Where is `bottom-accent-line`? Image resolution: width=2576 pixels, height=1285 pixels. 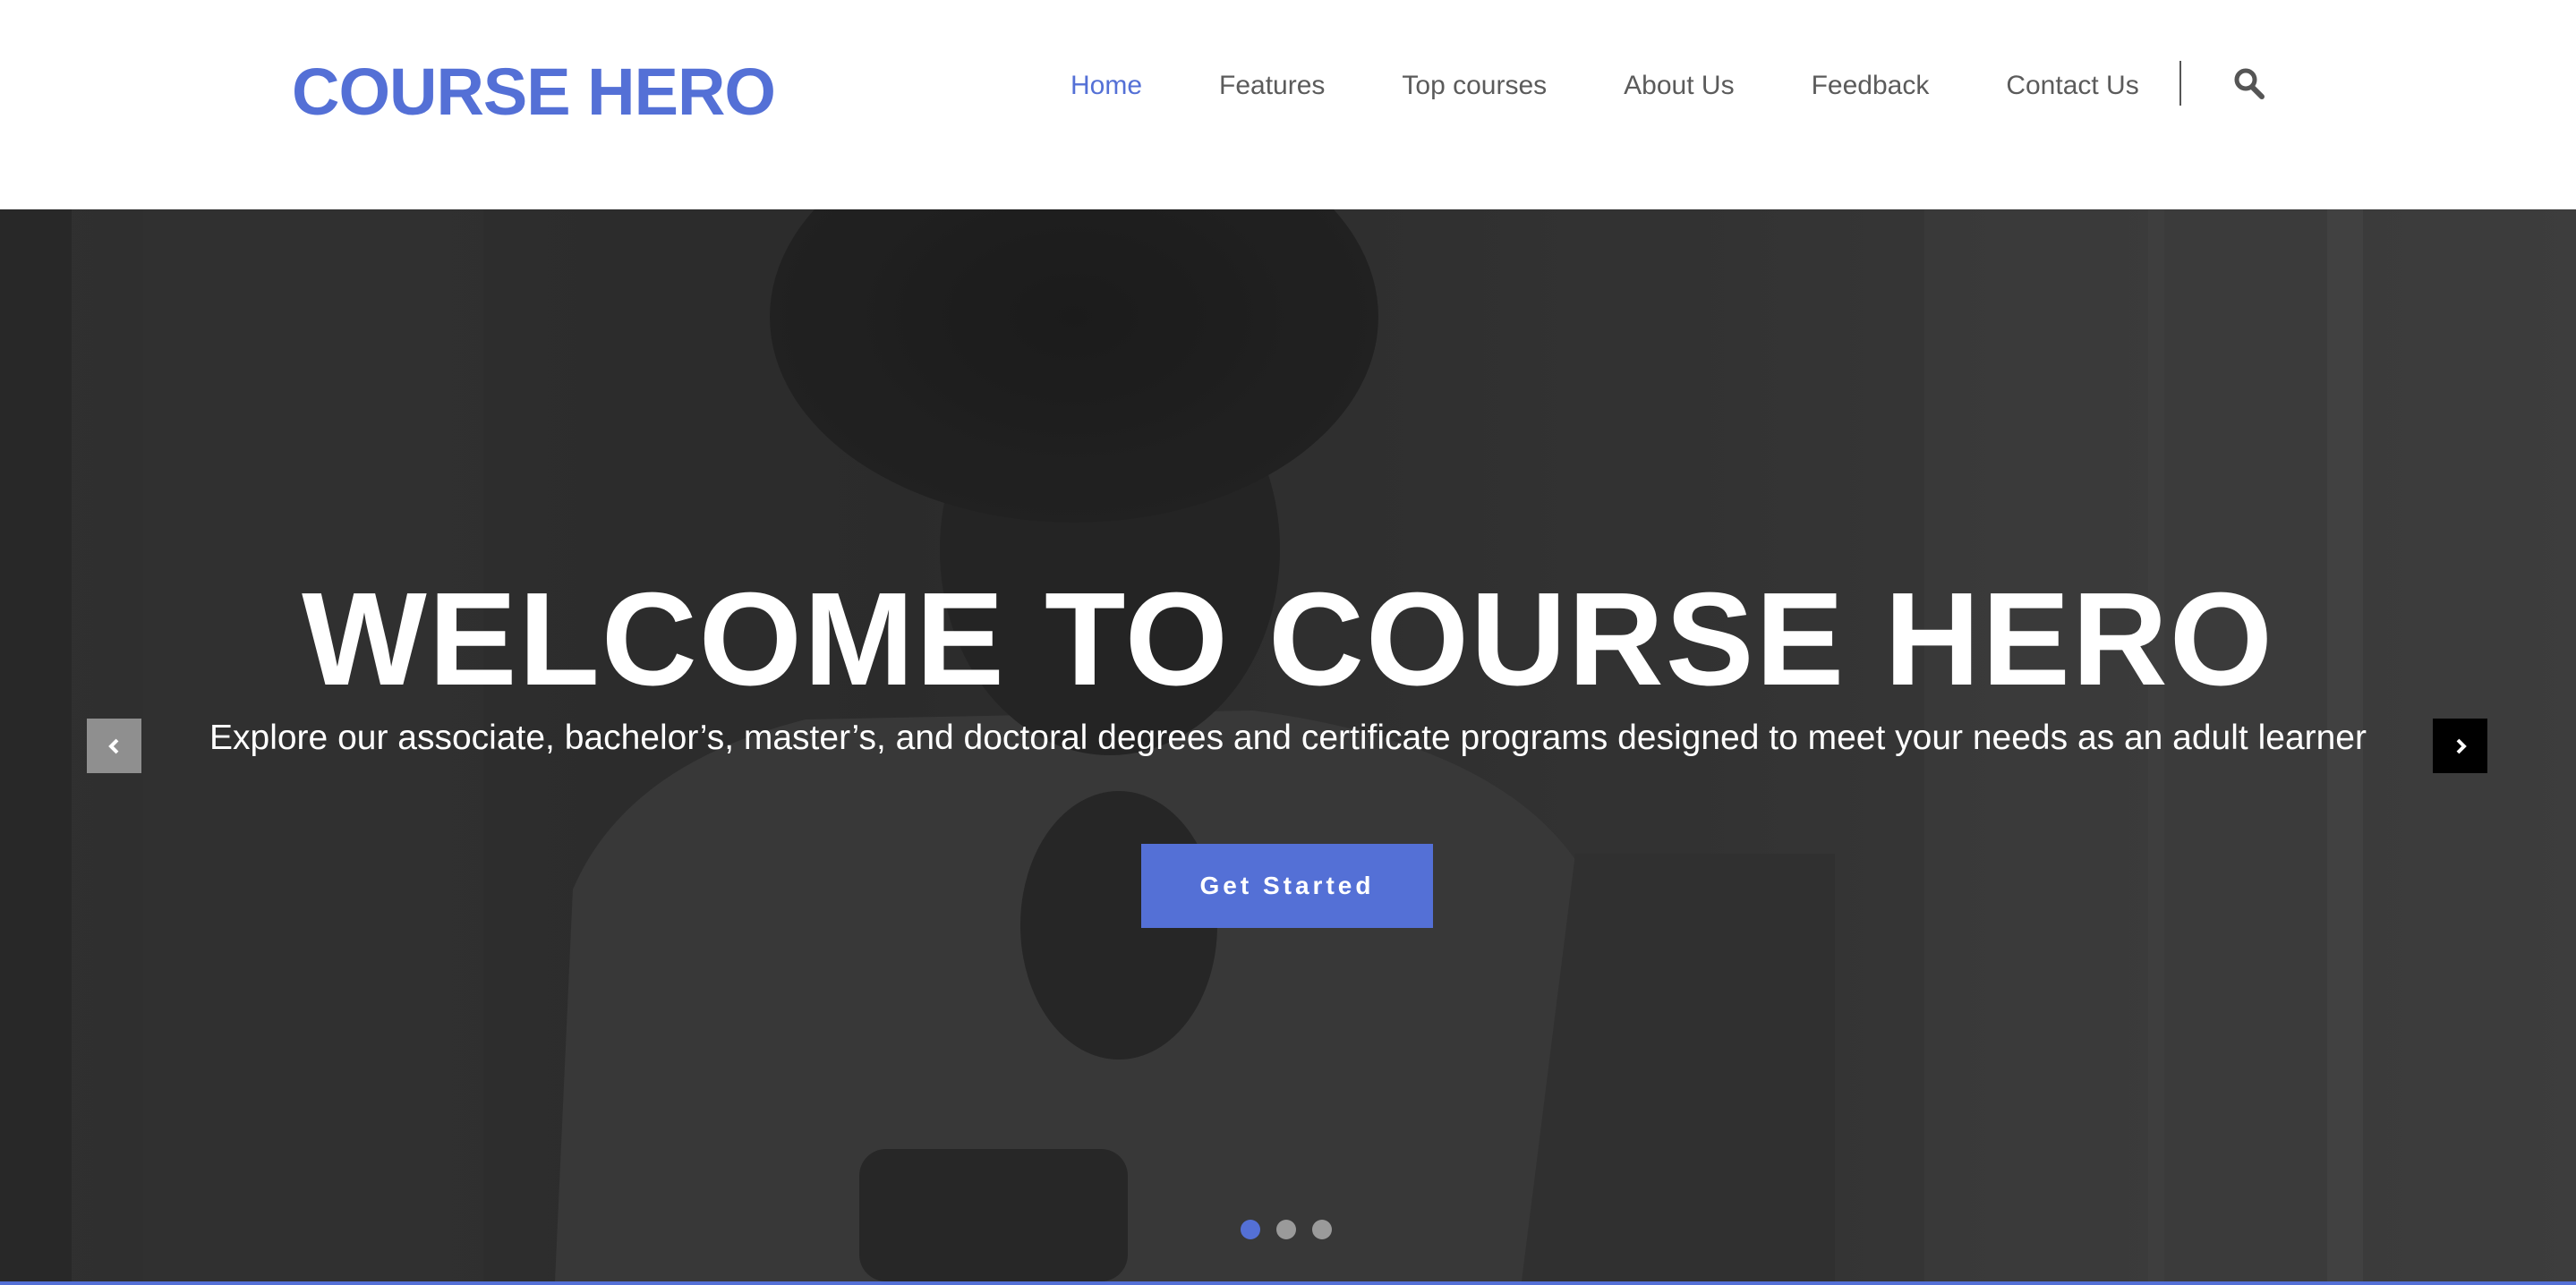
bottom-accent-line is located at coordinates (1288, 1283).